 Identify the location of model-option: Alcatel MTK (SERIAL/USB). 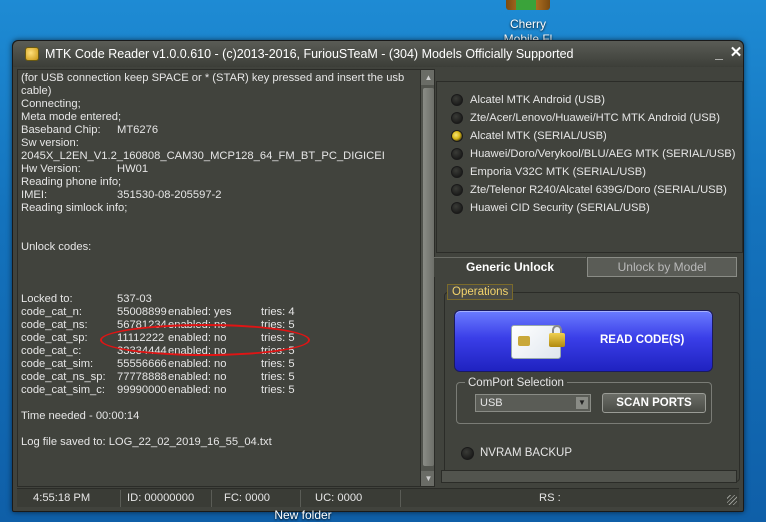
(596, 137).